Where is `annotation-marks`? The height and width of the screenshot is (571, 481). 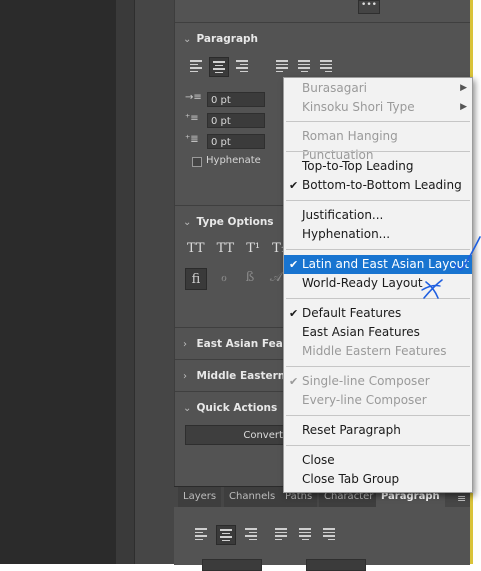
annotation-marks is located at coordinates (451, 267).